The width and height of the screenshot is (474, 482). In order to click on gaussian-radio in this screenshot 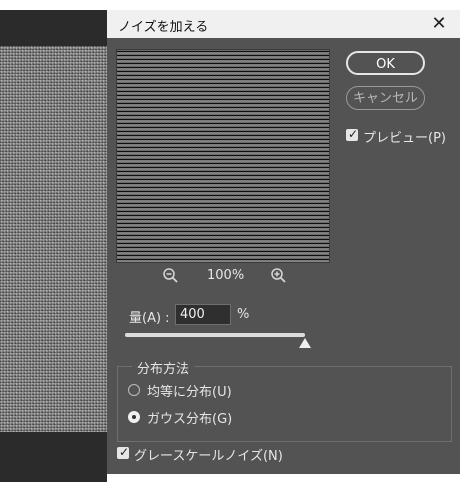, I will do `click(134, 417)`.